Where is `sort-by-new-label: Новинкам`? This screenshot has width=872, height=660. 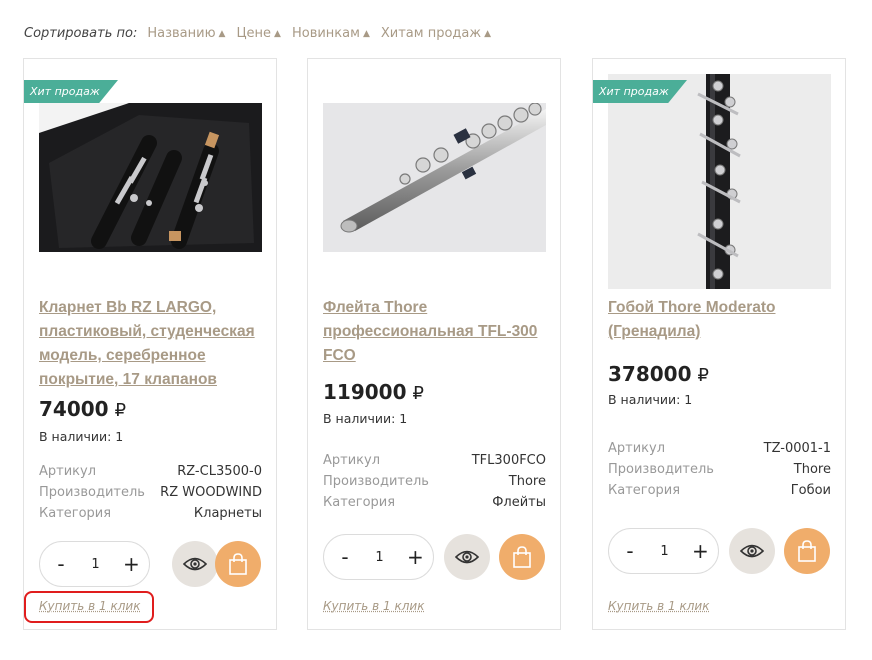
sort-by-new-label: Новинкам is located at coordinates (325, 33).